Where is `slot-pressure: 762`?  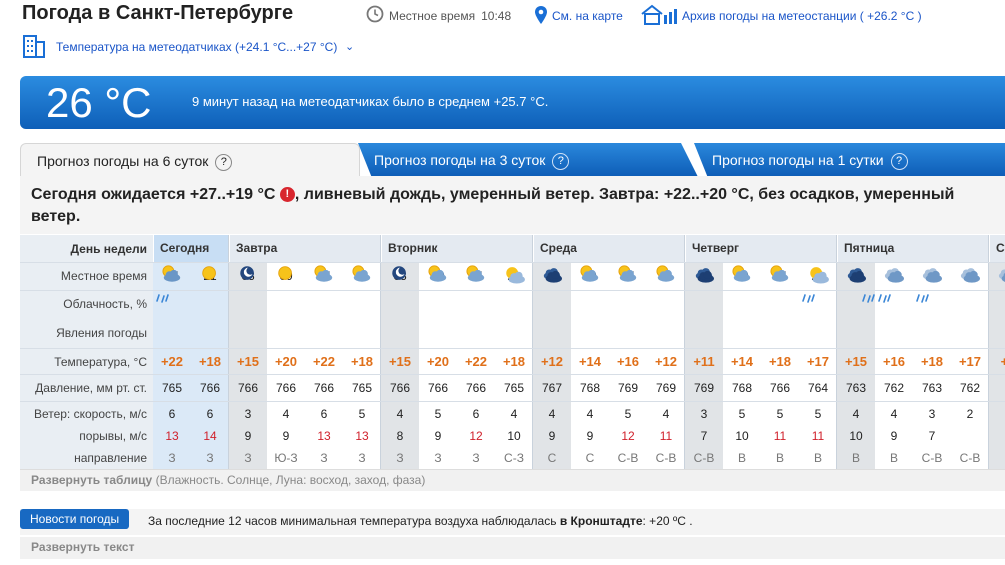 slot-pressure: 762 is located at coordinates (970, 388).